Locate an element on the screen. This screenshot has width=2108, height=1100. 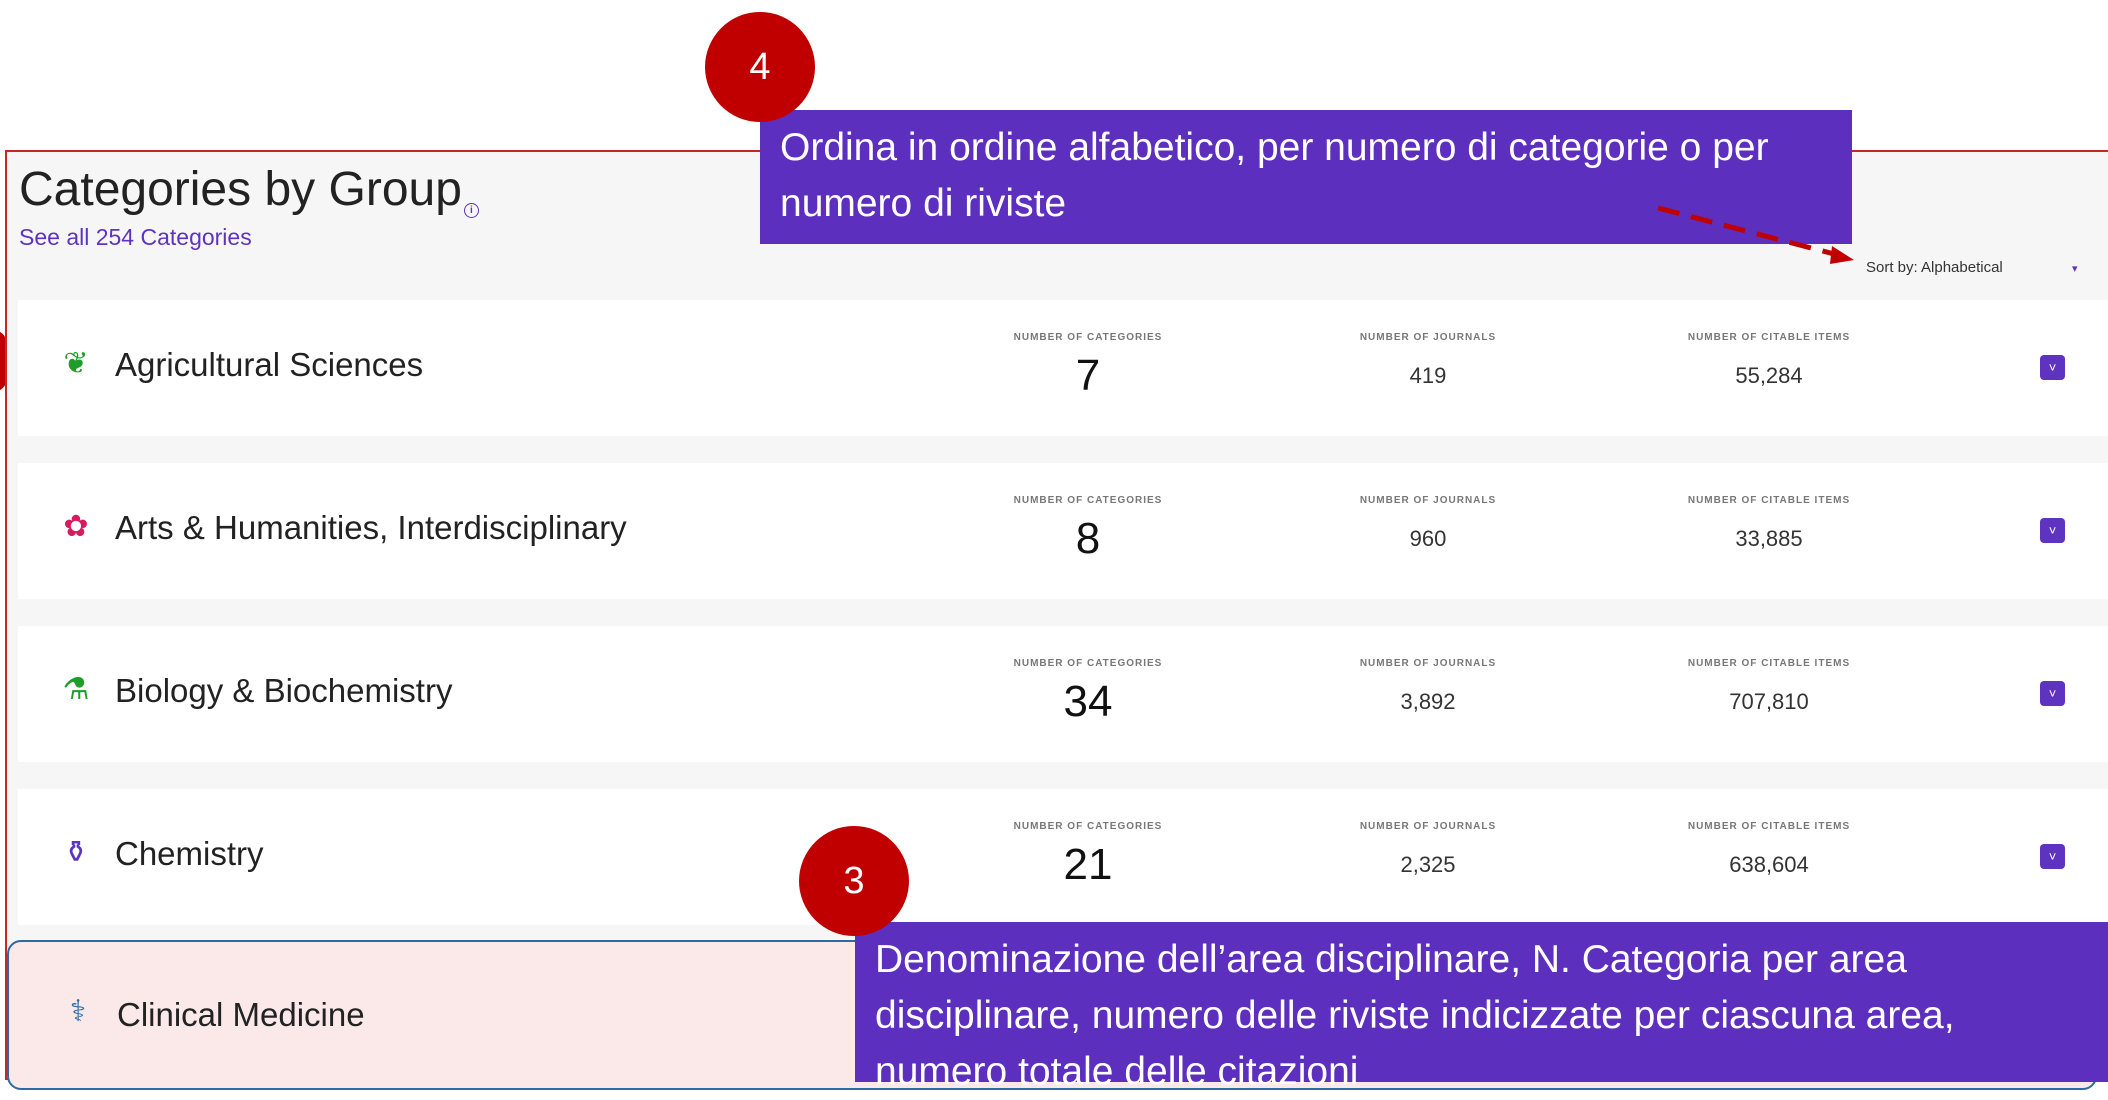
annotation-badge-3: 3 is located at coordinates (854, 881).